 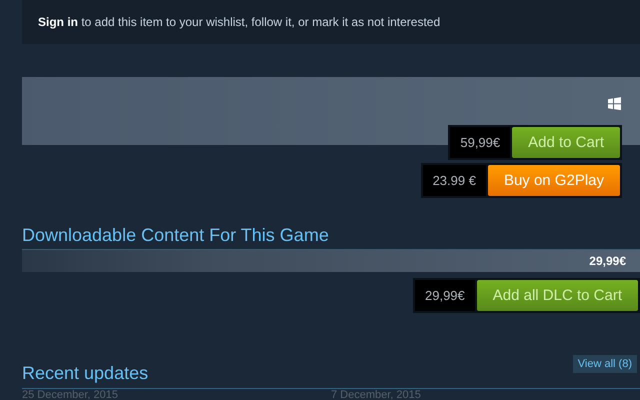 What do you see at coordinates (71, 394) in the screenshot?
I see `update-date: 25 December, 2015` at bounding box center [71, 394].